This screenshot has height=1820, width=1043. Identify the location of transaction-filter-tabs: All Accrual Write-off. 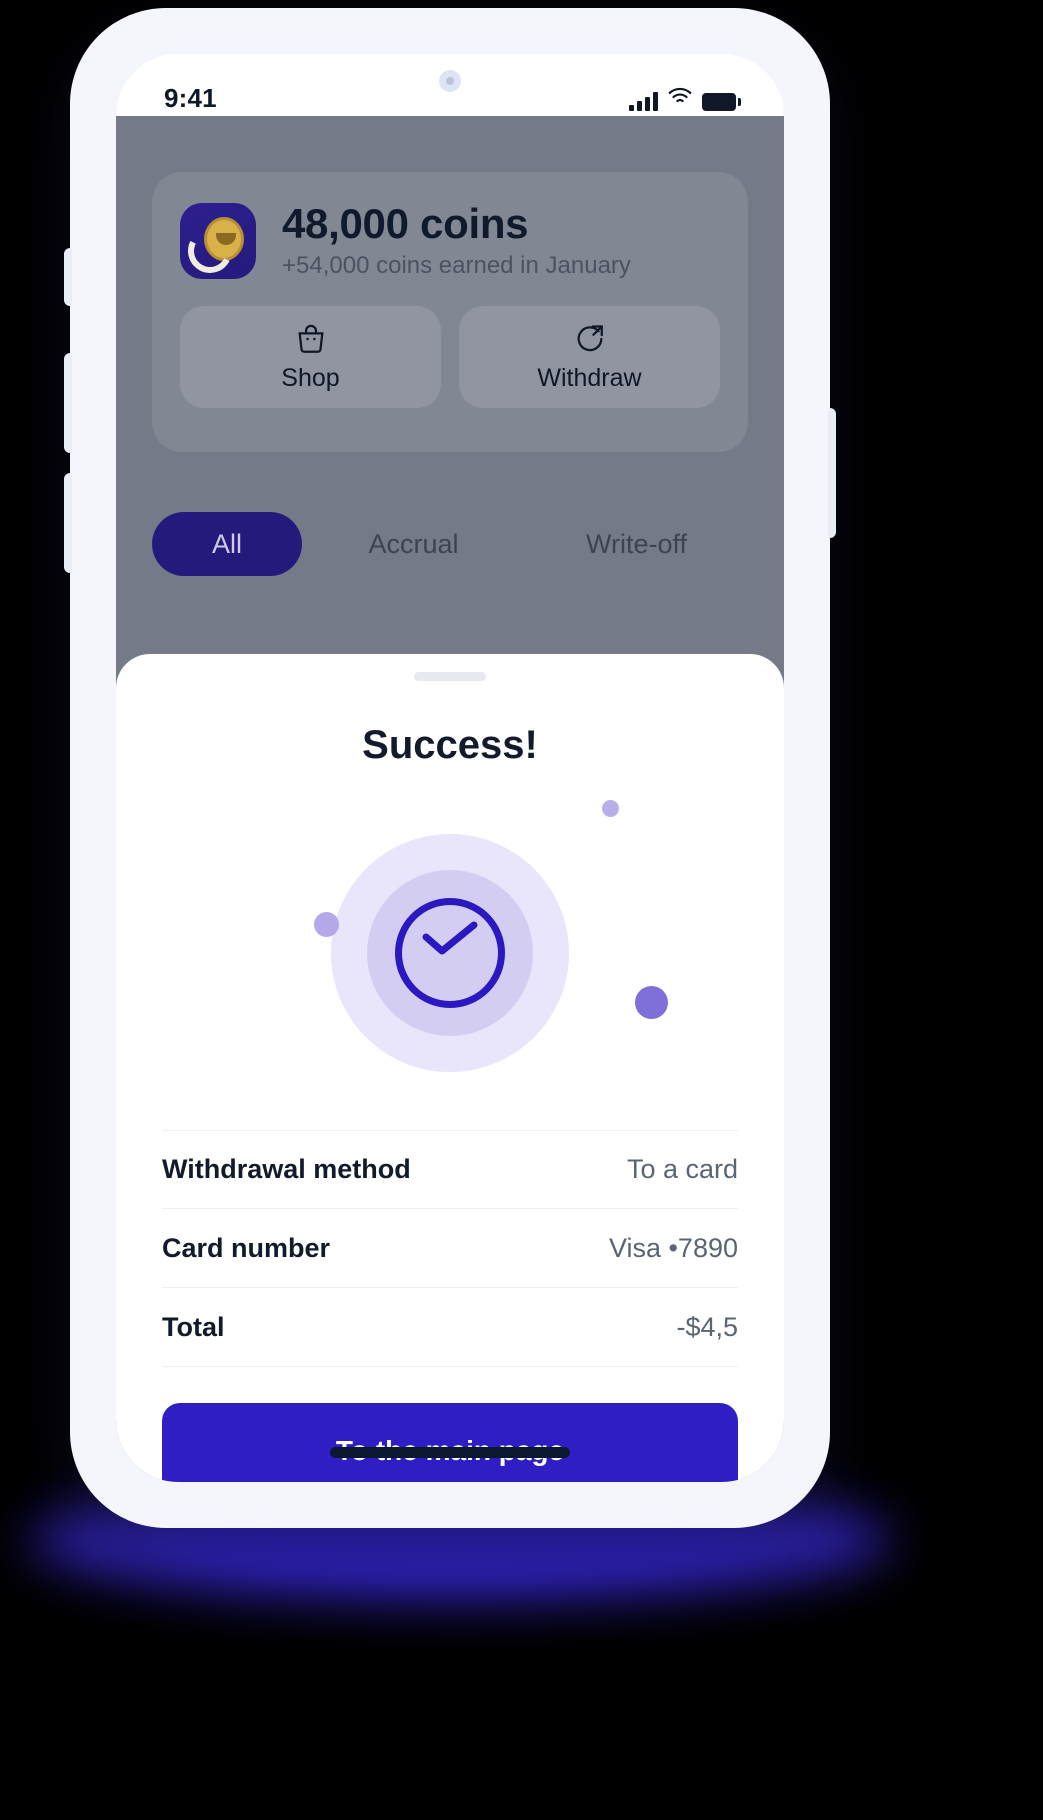
(450, 544).